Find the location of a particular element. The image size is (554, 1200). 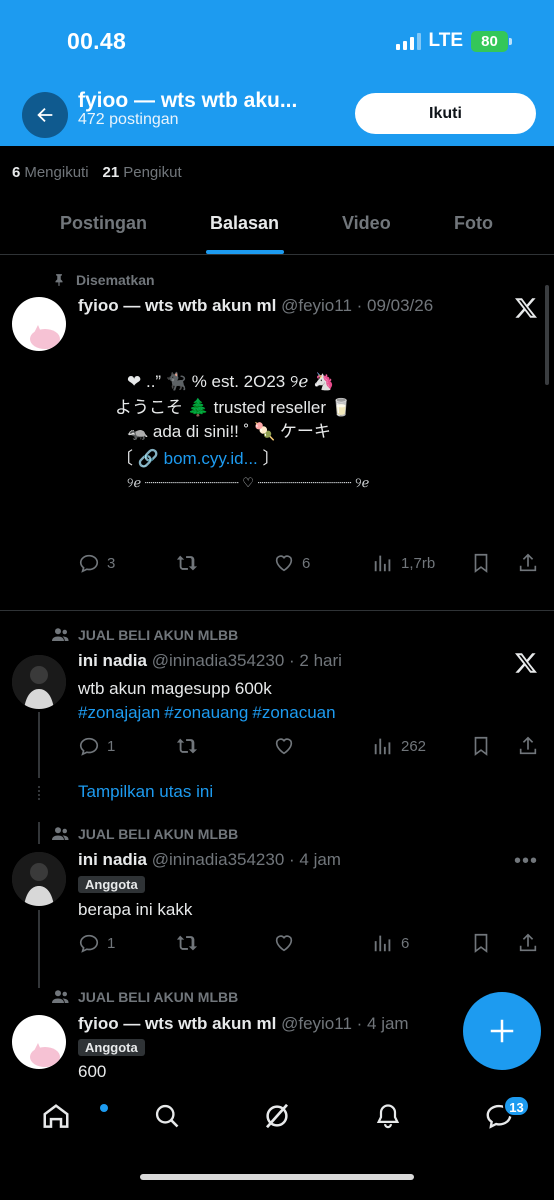

nav-notifications is located at coordinates (388, 1116).